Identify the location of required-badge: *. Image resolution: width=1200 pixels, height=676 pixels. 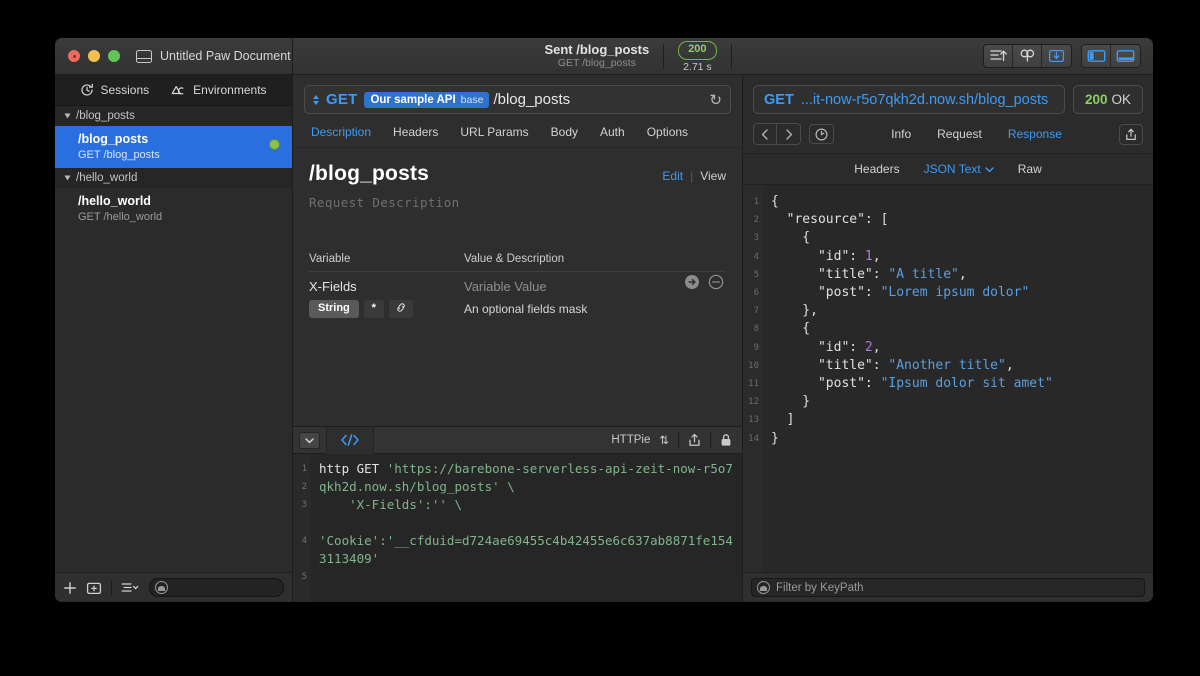
(373, 309).